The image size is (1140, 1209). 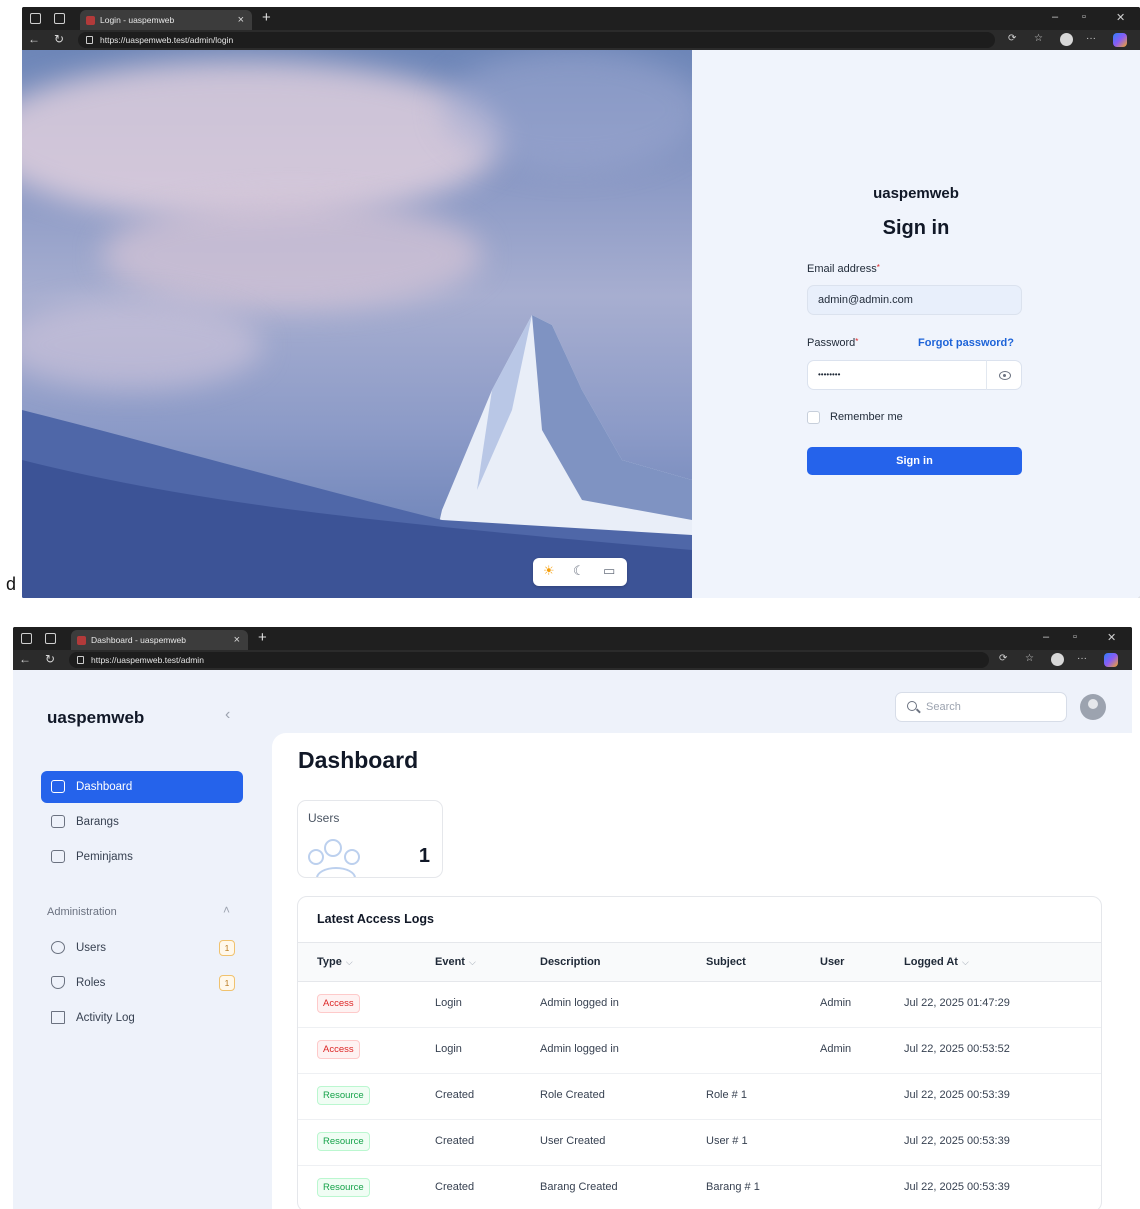 What do you see at coordinates (335, 962) in the screenshot?
I see `column-header-type: Type ⌵` at bounding box center [335, 962].